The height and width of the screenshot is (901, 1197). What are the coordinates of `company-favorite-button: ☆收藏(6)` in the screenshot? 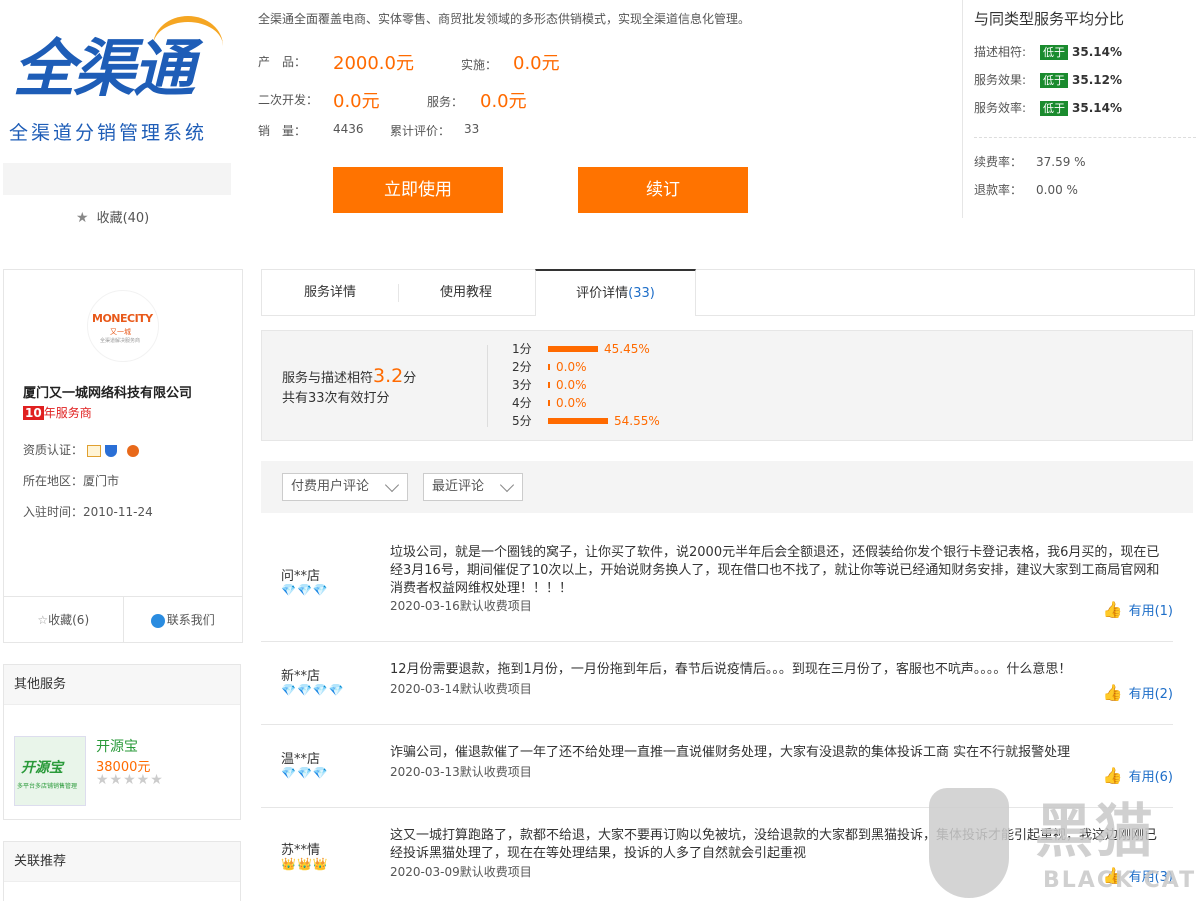 It's located at (64, 619).